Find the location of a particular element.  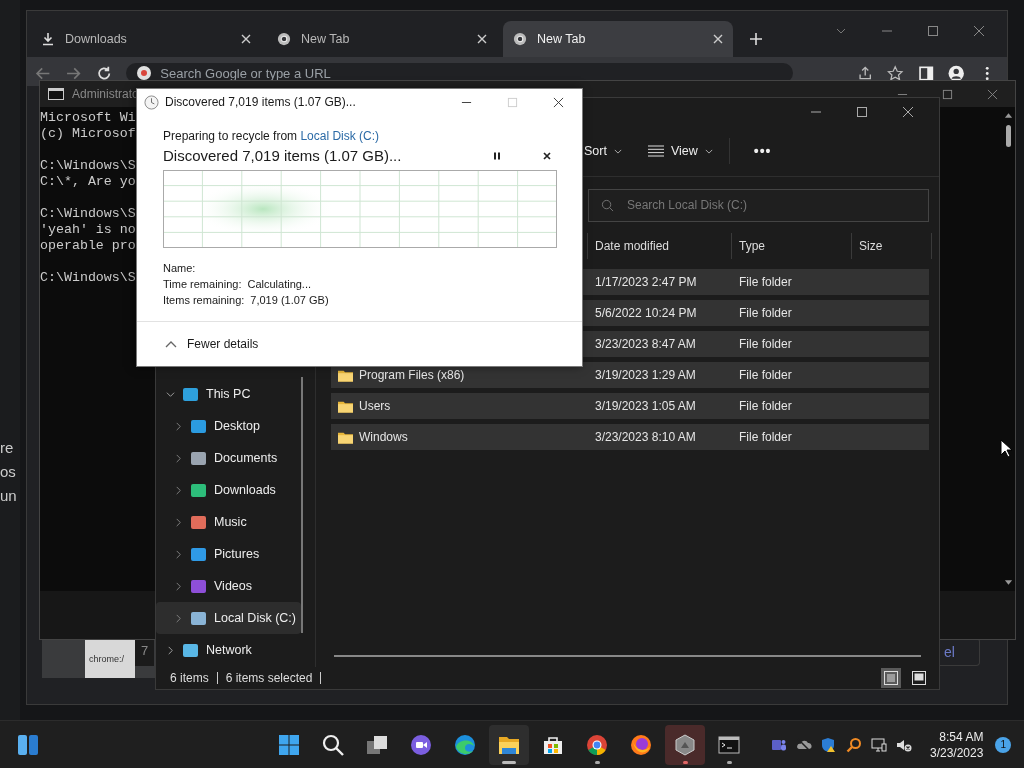

fox-circle-icon is located at coordinates (641, 744).